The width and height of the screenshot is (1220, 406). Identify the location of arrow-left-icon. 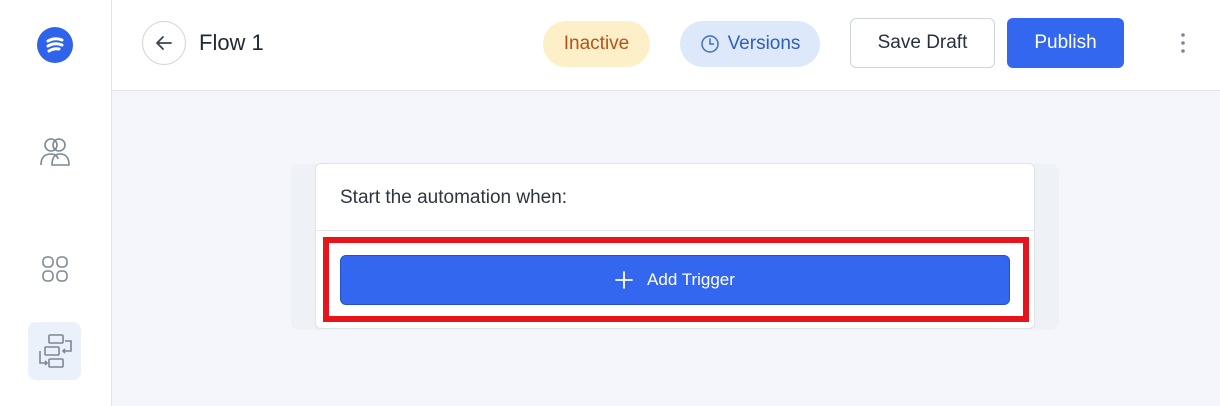
(164, 43).